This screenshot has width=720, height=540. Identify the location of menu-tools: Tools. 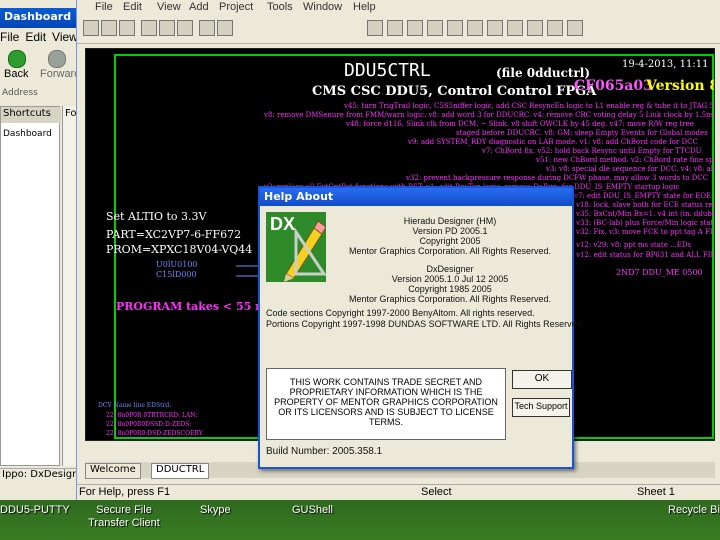
(280, 7).